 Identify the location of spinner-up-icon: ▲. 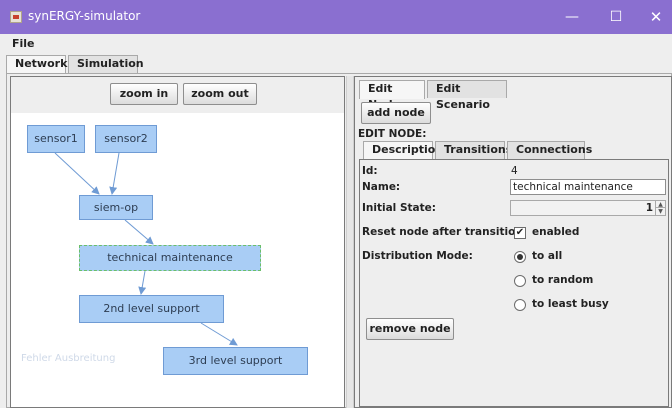
(660, 204).